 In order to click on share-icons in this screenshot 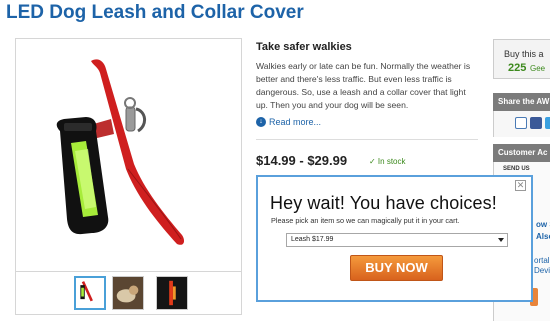, I will do `click(521, 124)`.